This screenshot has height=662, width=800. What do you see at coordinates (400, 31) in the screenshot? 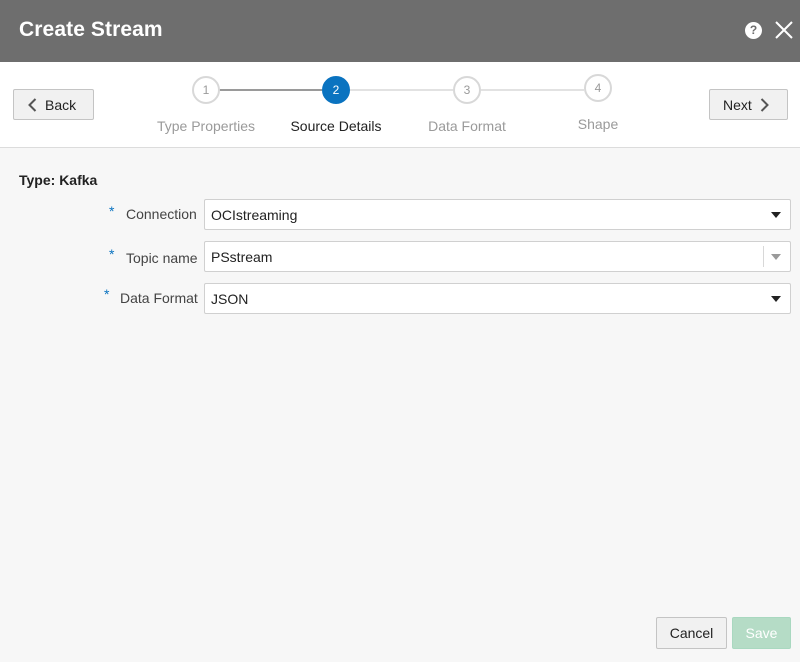
I see `dialog-header: Create Stream ?` at bounding box center [400, 31].